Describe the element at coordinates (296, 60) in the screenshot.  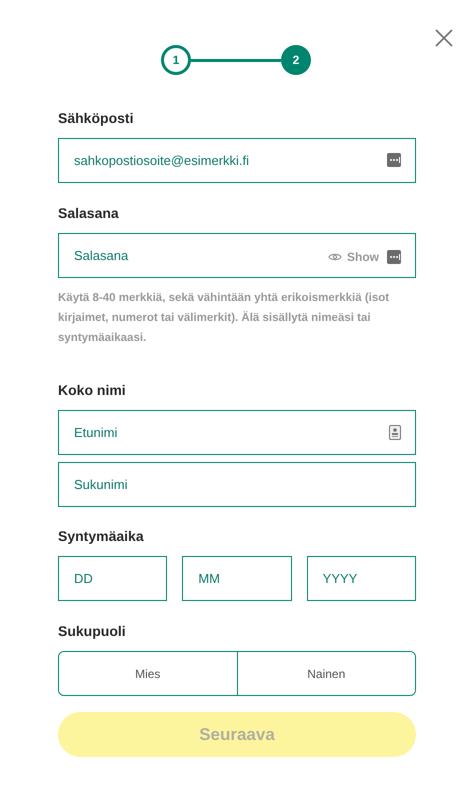
I see `step-indicator: 2` at that location.